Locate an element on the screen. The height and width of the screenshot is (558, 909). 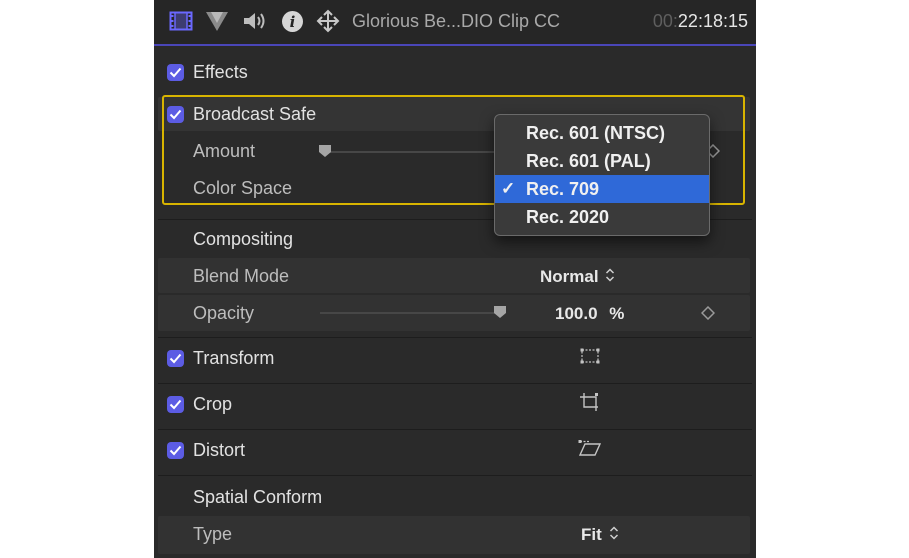
effects-label: Effects is located at coordinates (220, 72).